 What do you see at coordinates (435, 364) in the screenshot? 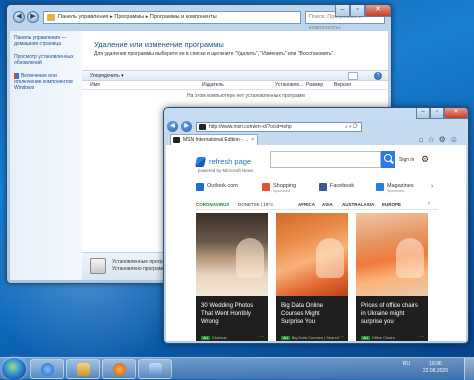
I see `clock-time: 10:36` at bounding box center [435, 364].